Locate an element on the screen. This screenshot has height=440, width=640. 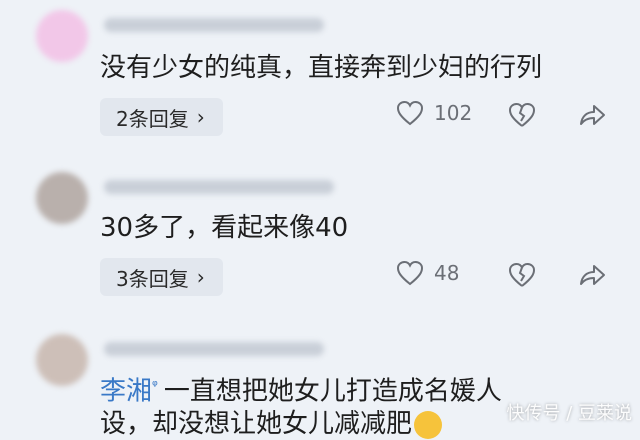
like-count: 48 is located at coordinates (447, 273).